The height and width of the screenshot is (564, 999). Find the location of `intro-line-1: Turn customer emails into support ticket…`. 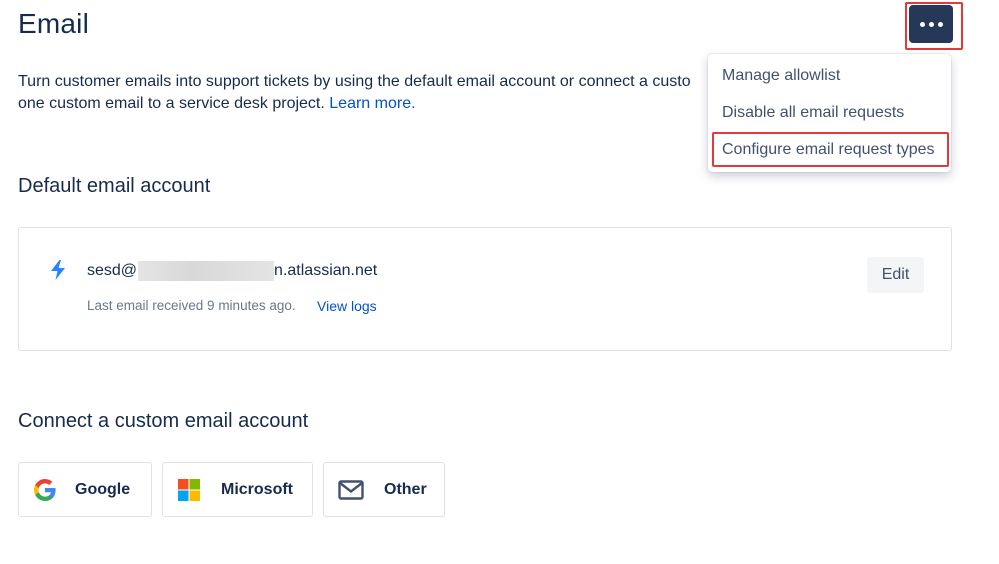

intro-line-1: Turn customer emails into support ticket… is located at coordinates (354, 81).